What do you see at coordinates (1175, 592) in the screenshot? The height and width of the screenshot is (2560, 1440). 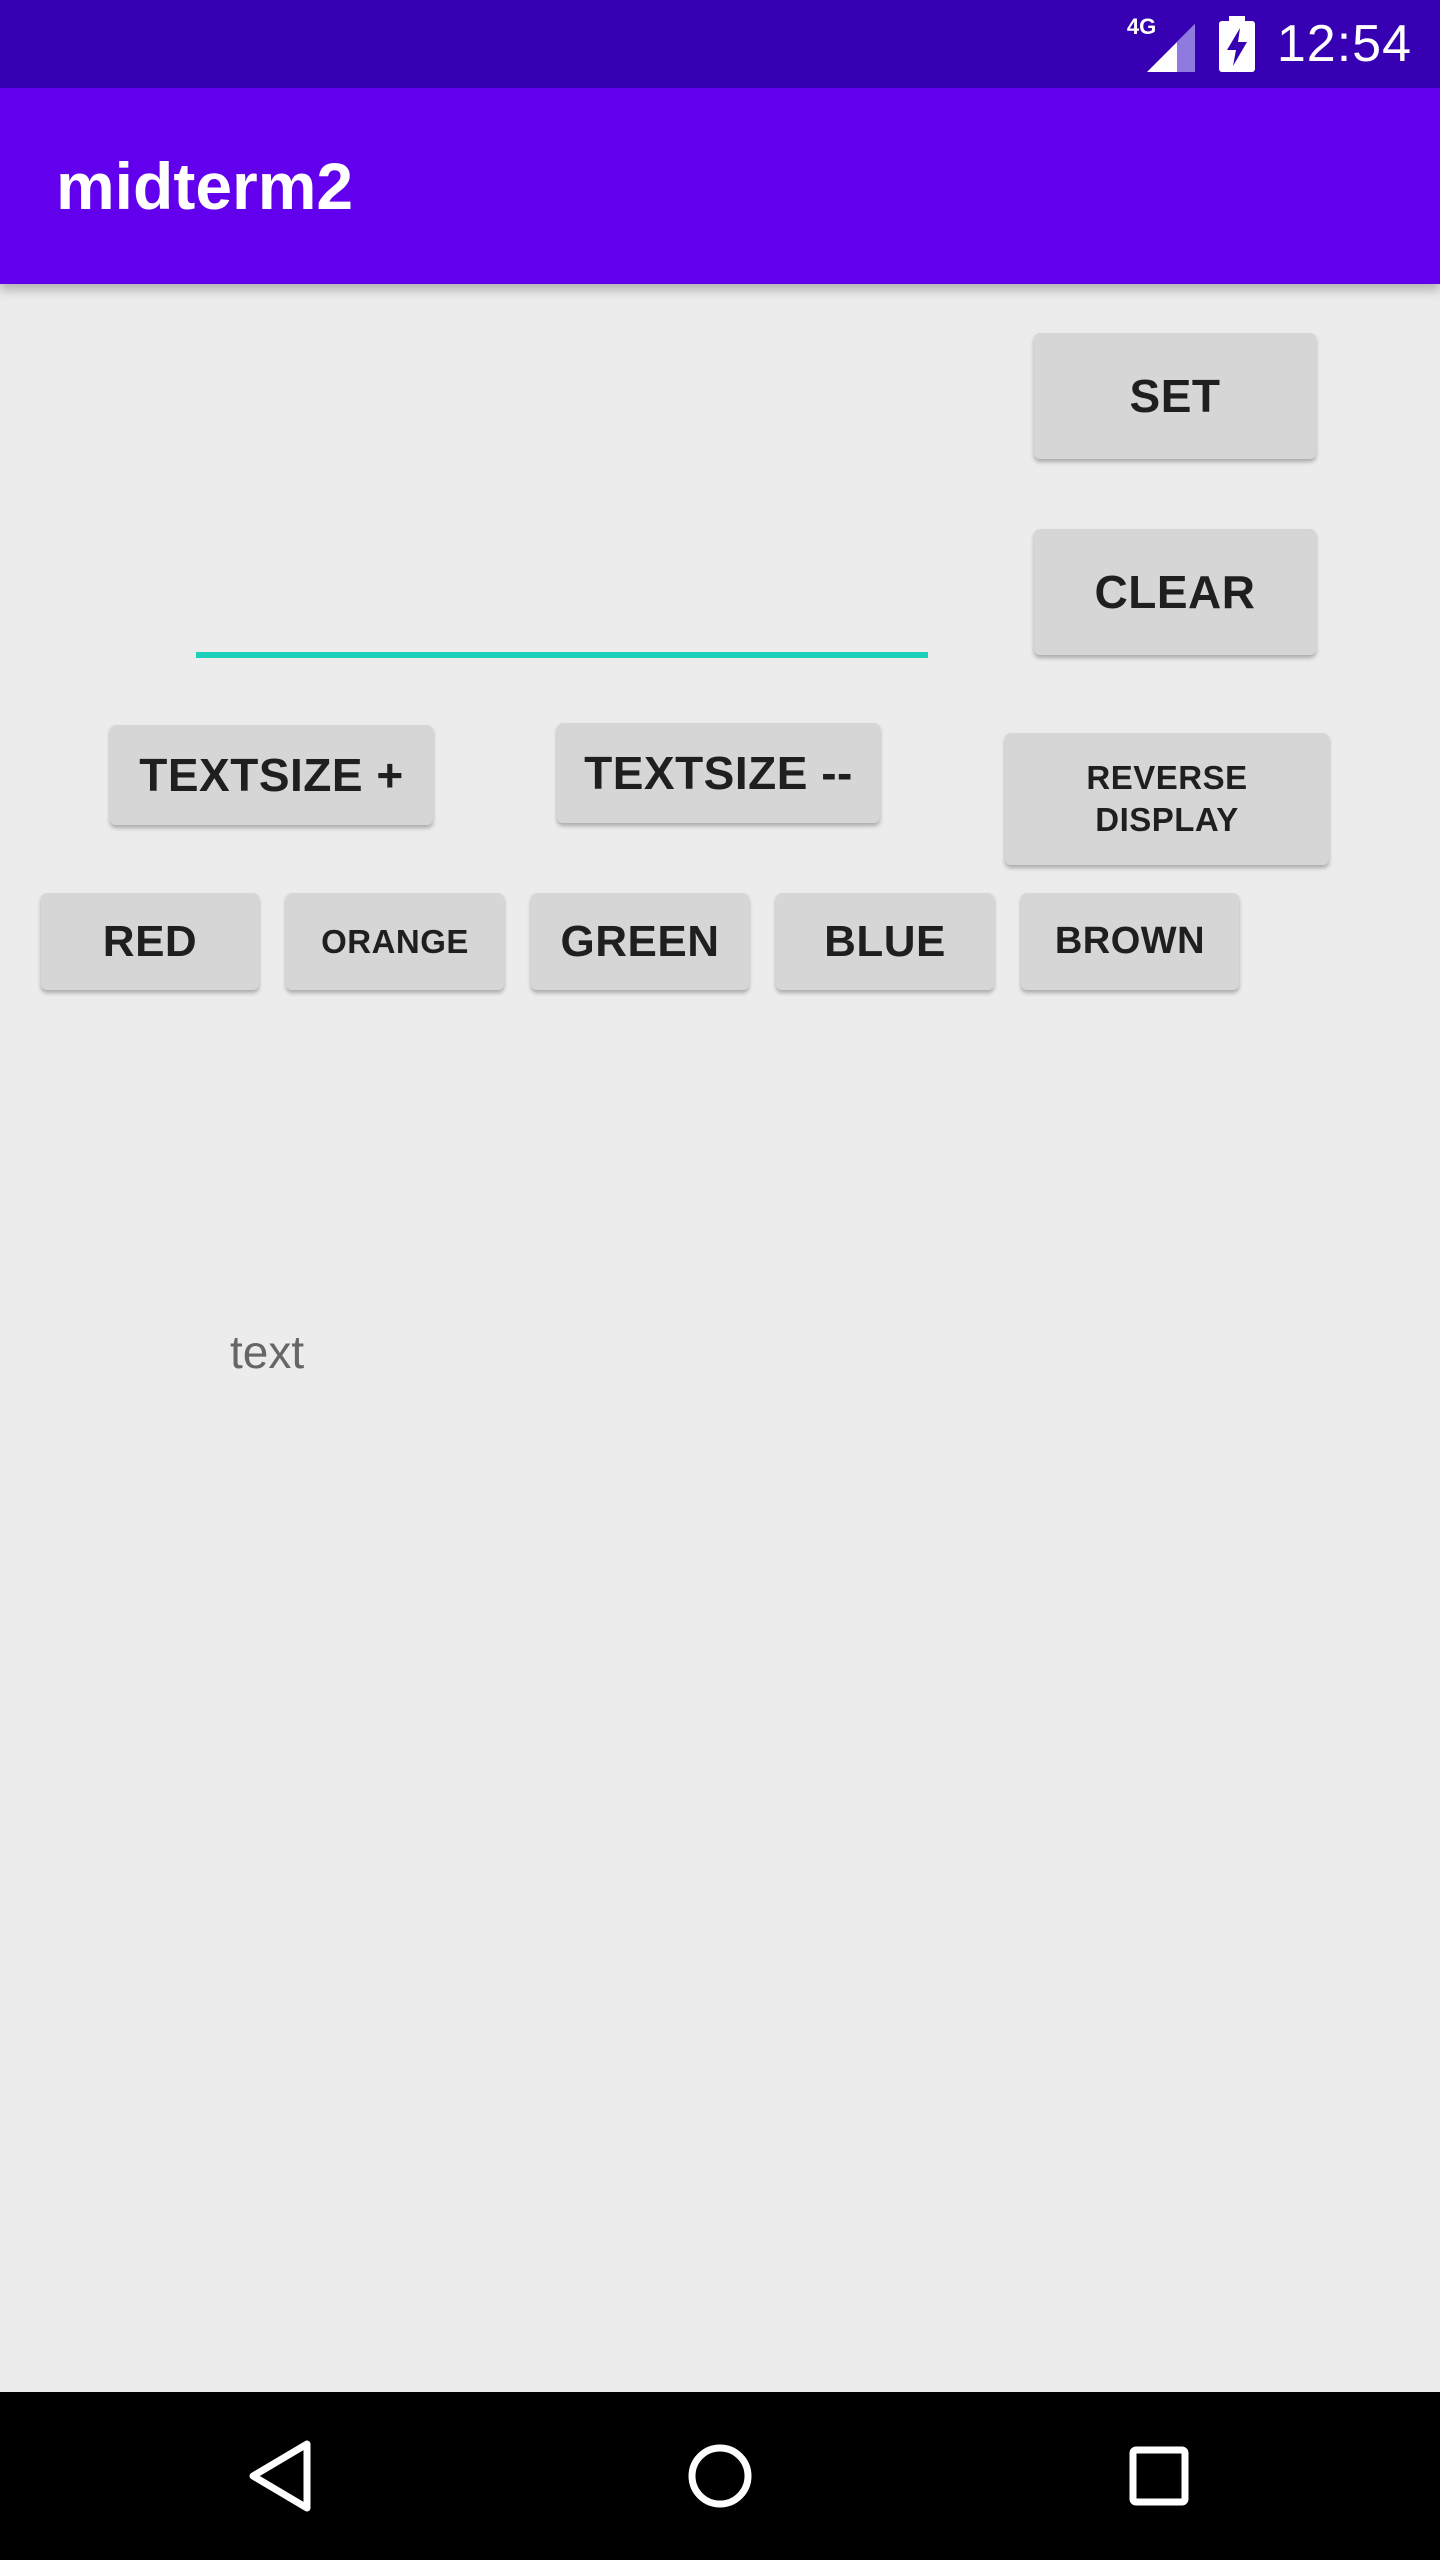 I see `clear-button: CLEAR` at bounding box center [1175, 592].